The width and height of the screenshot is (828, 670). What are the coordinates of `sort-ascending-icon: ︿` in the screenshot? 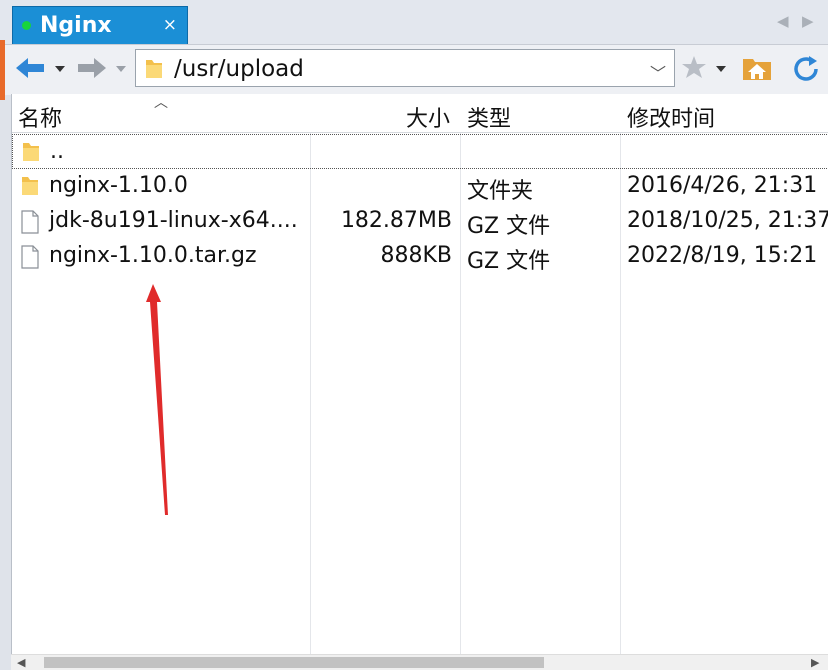 It's located at (161, 103).